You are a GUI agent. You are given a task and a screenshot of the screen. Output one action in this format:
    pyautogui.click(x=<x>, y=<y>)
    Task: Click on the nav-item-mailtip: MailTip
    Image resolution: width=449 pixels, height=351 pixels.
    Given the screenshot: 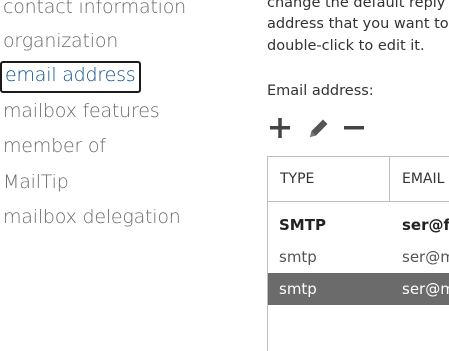 What is the action you would take?
    pyautogui.click(x=36, y=183)
    